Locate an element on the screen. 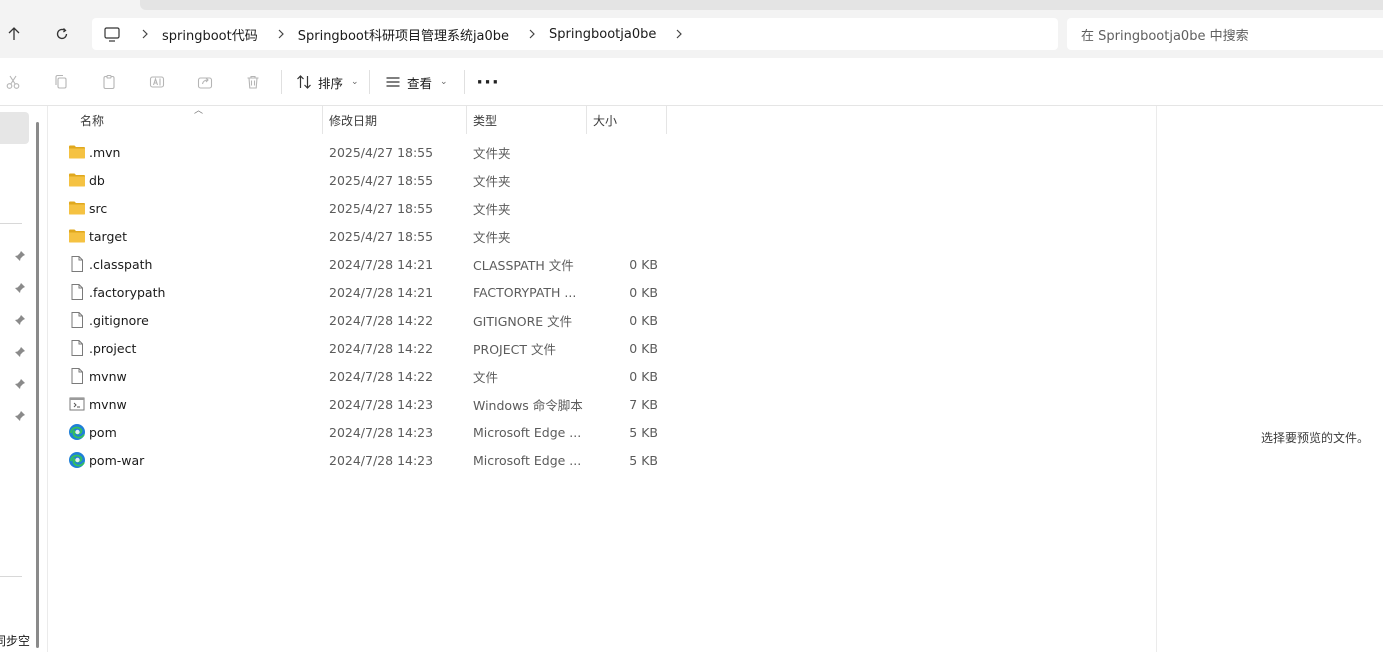 The height and width of the screenshot is (652, 1383). file-name: .factorypath is located at coordinates (127, 292).